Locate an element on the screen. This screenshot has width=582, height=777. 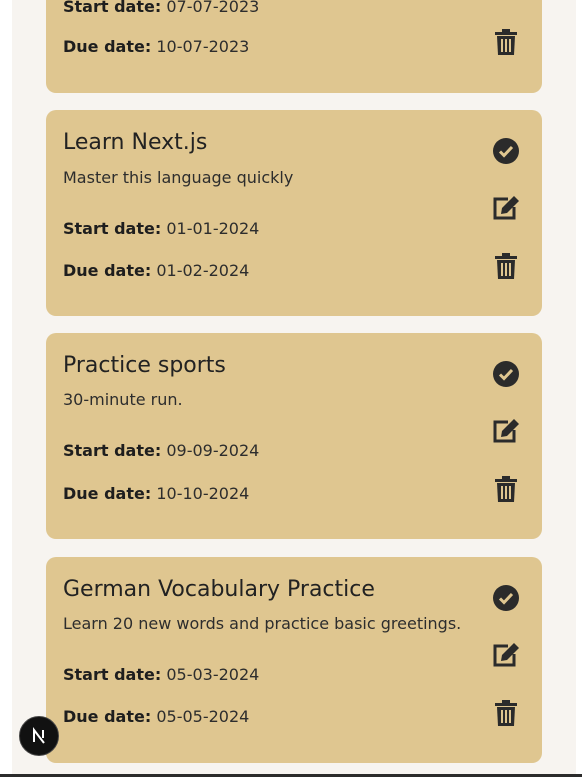
nextjs-dev-badge is located at coordinates (39, 736).